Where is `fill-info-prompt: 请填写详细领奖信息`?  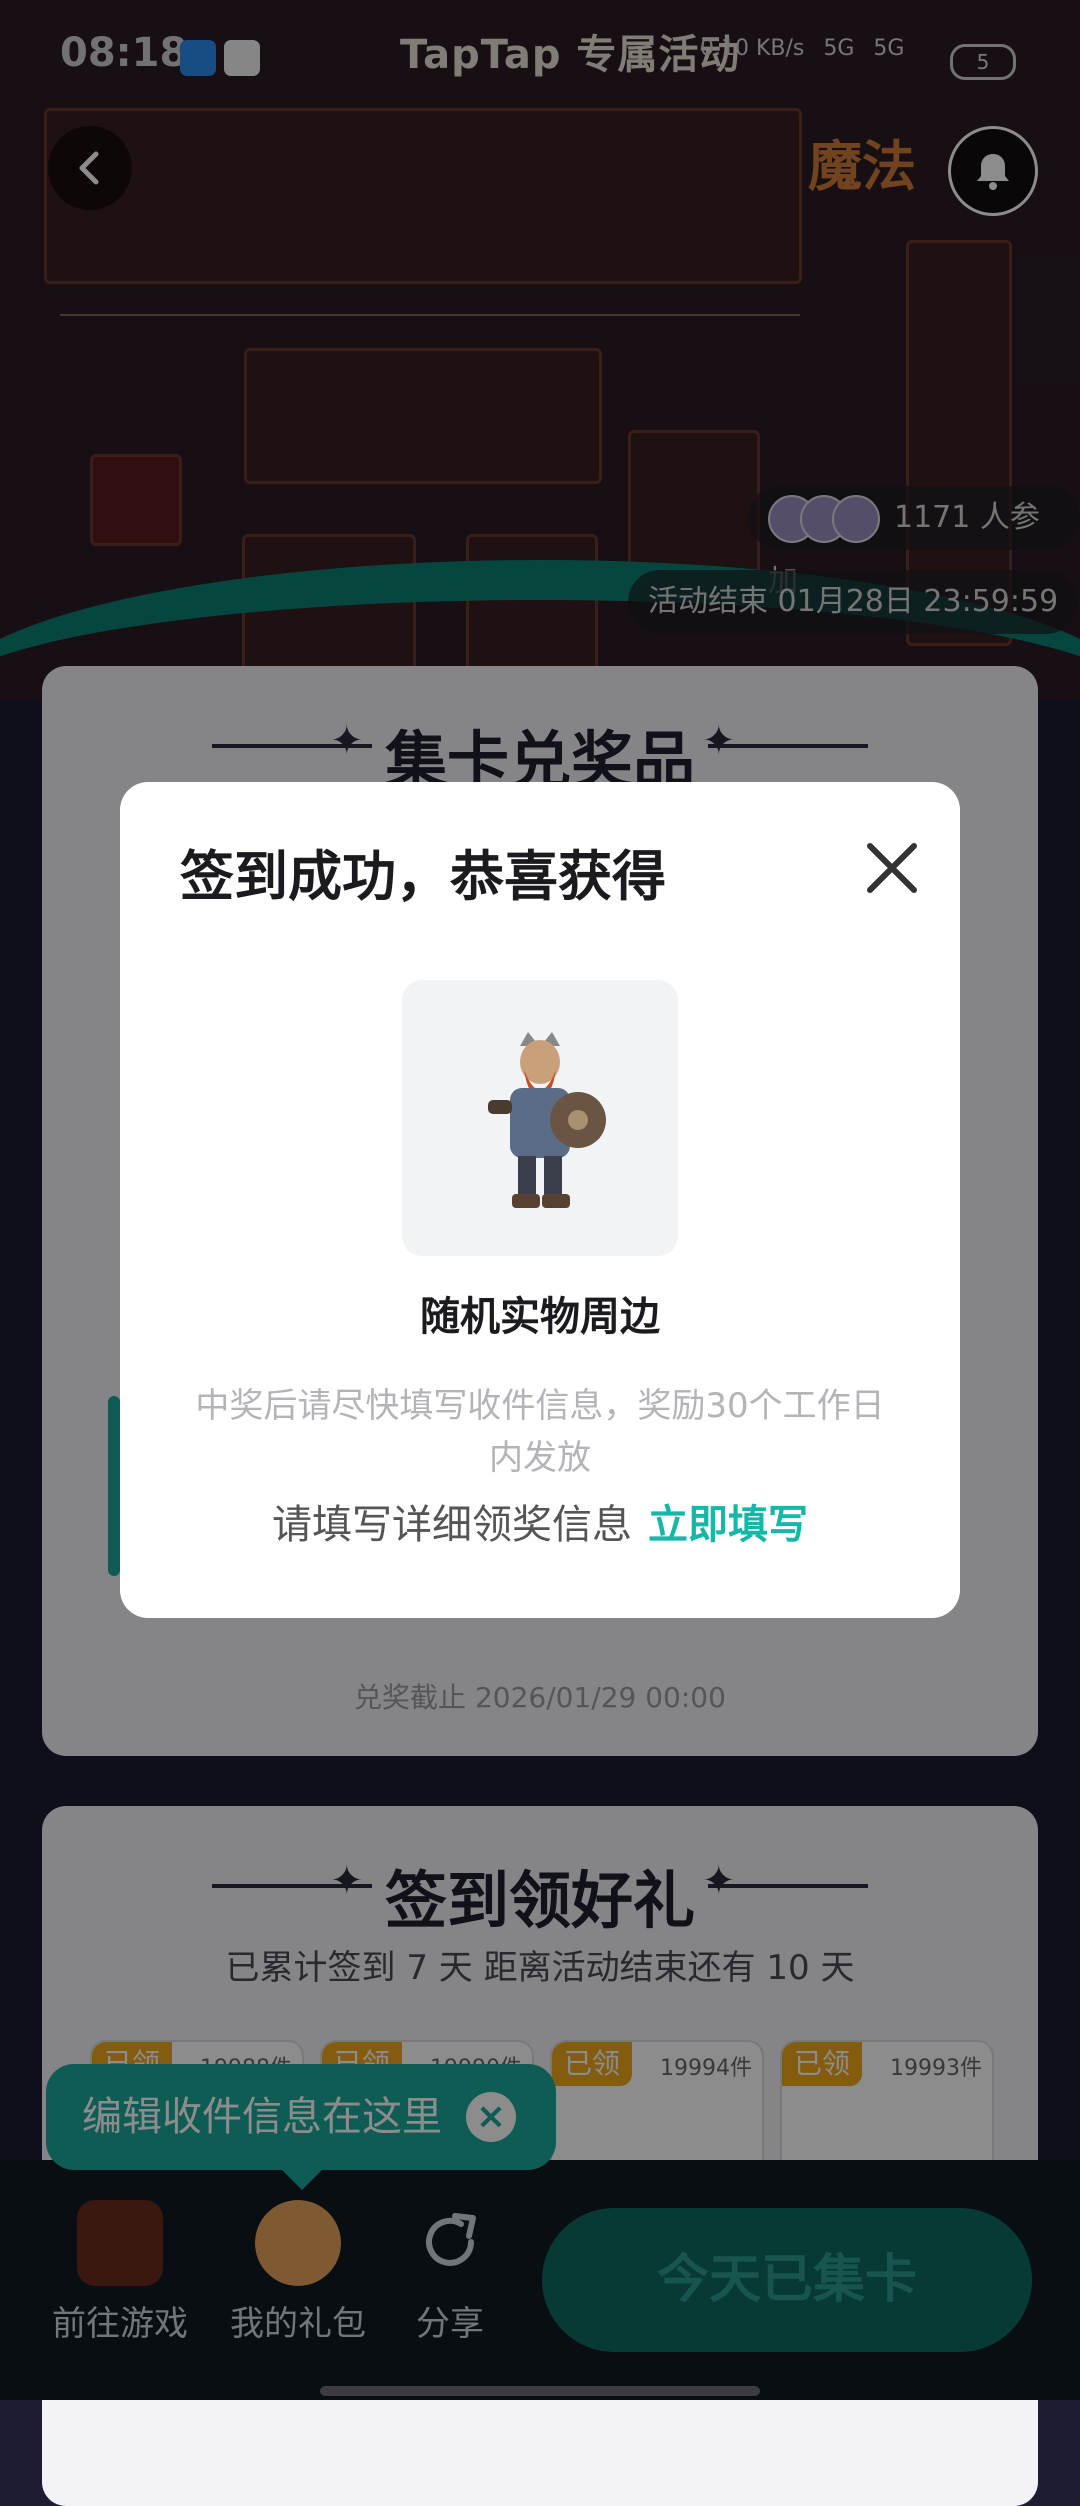
fill-info-prompt: 请填写详细领奖信息 is located at coordinates (452, 1525).